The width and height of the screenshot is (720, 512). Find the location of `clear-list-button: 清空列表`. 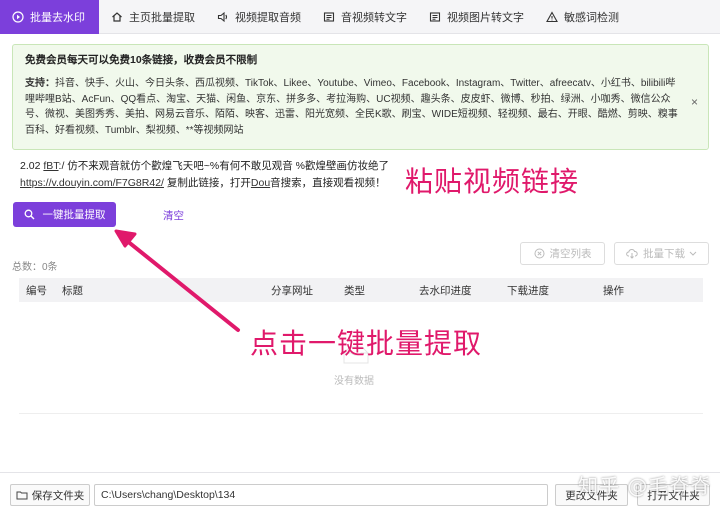

clear-list-button: 清空列表 is located at coordinates (562, 253).